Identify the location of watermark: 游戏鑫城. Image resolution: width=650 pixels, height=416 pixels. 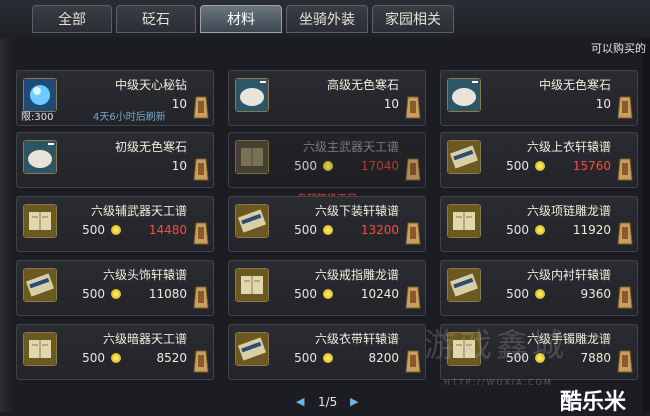
(496, 345).